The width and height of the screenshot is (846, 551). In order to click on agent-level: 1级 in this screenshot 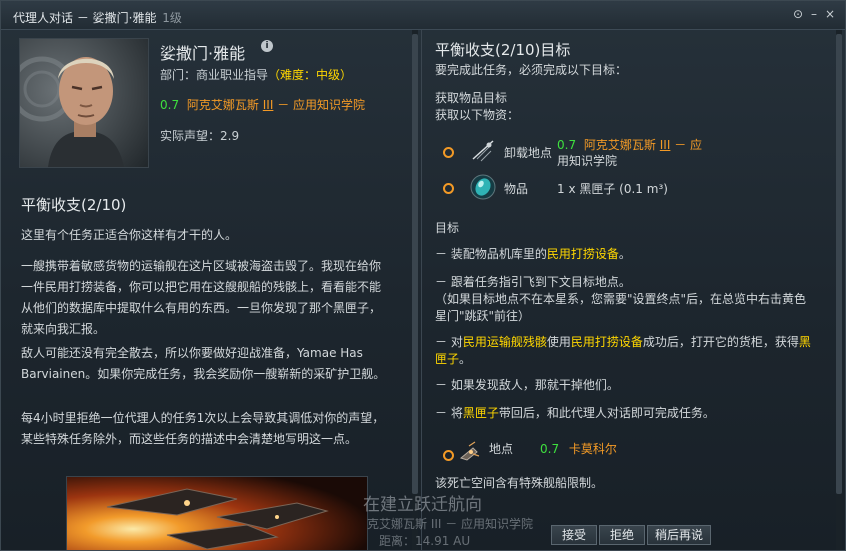, I will do `click(172, 18)`.